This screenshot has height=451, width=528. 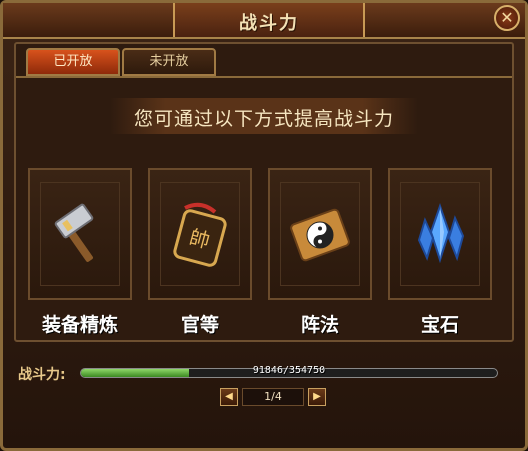 What do you see at coordinates (289, 370) in the screenshot?
I see `power-progress-text: 91846/354750` at bounding box center [289, 370].